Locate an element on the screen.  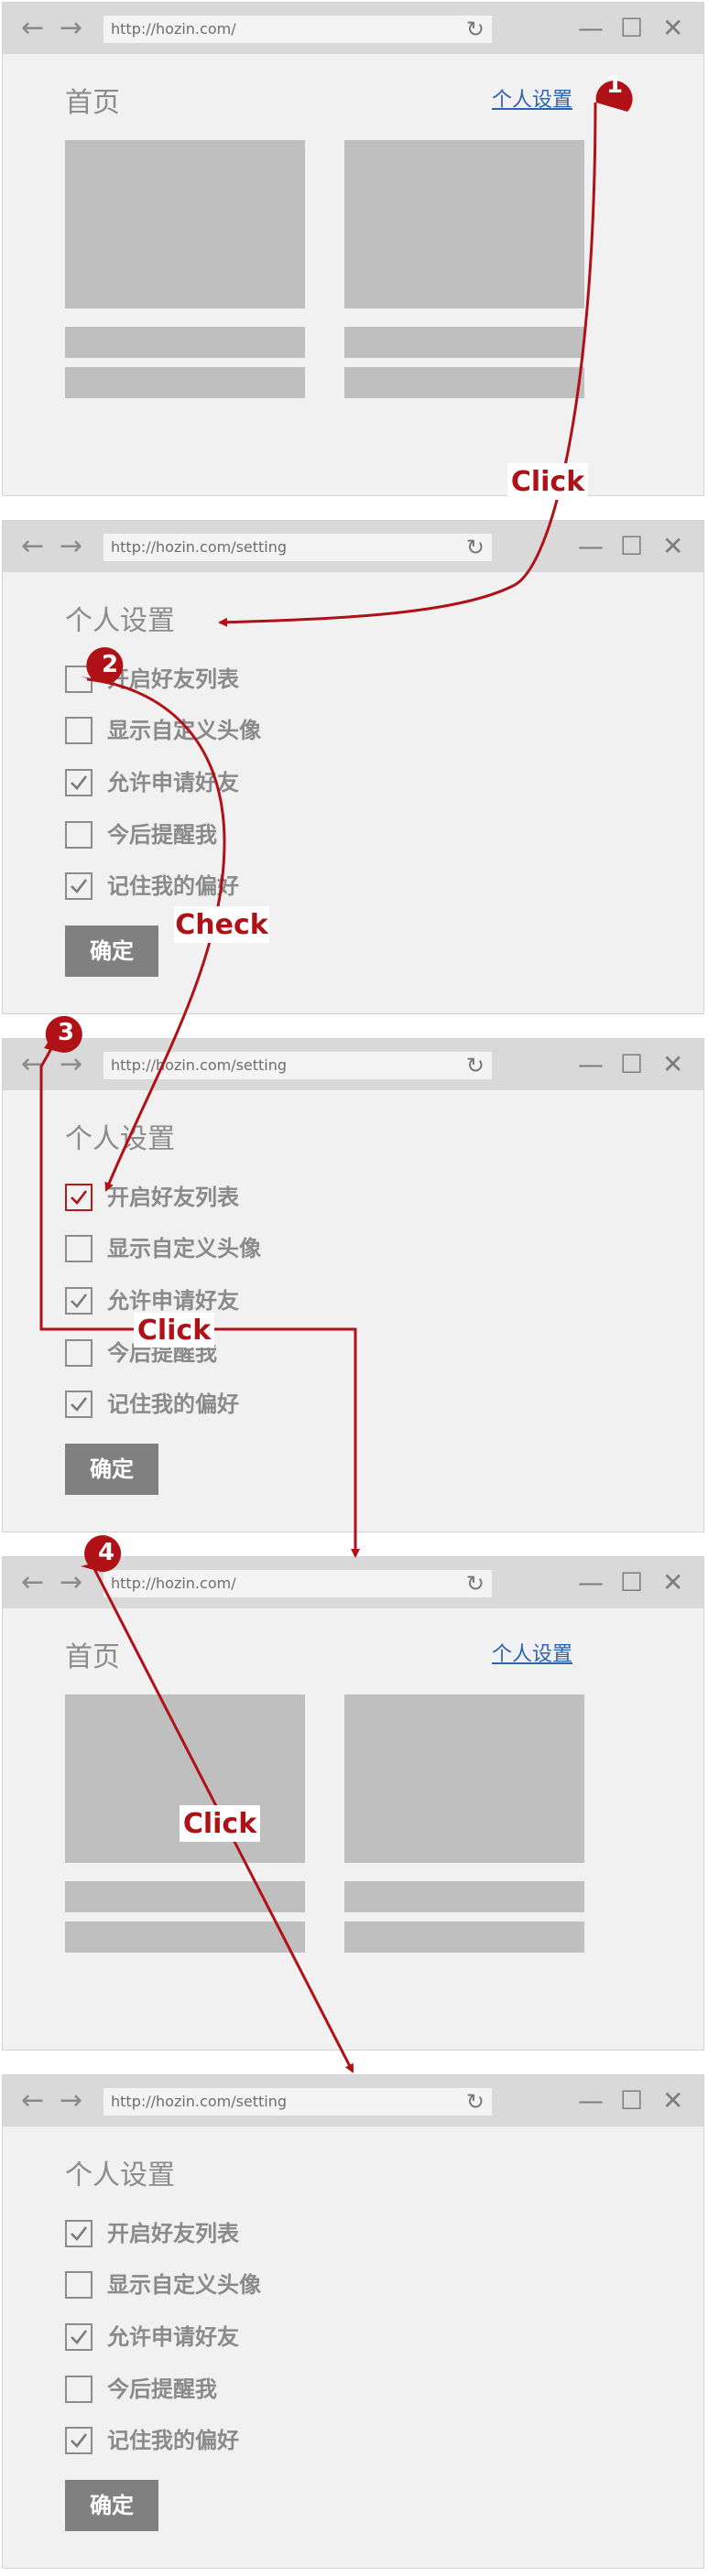
step-2-label: Check is located at coordinates (222, 925).